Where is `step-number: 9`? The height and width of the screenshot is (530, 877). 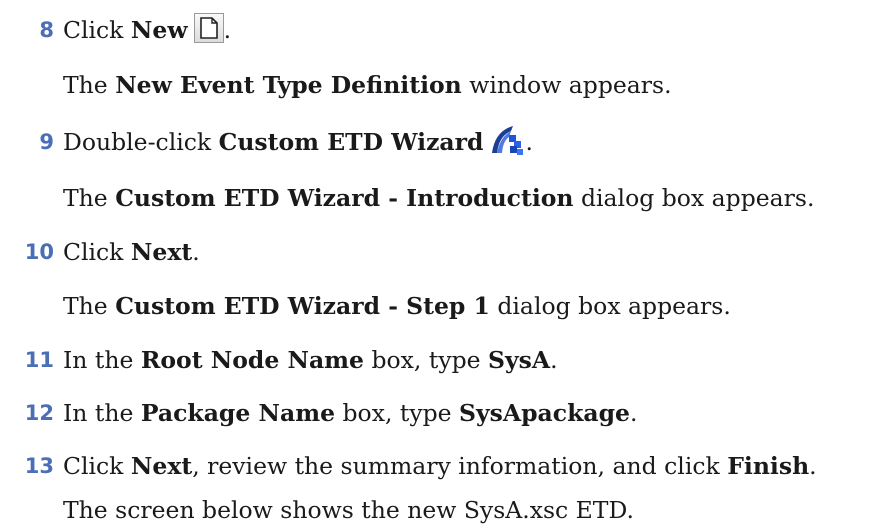
step-number: 9 is located at coordinates (46, 142).